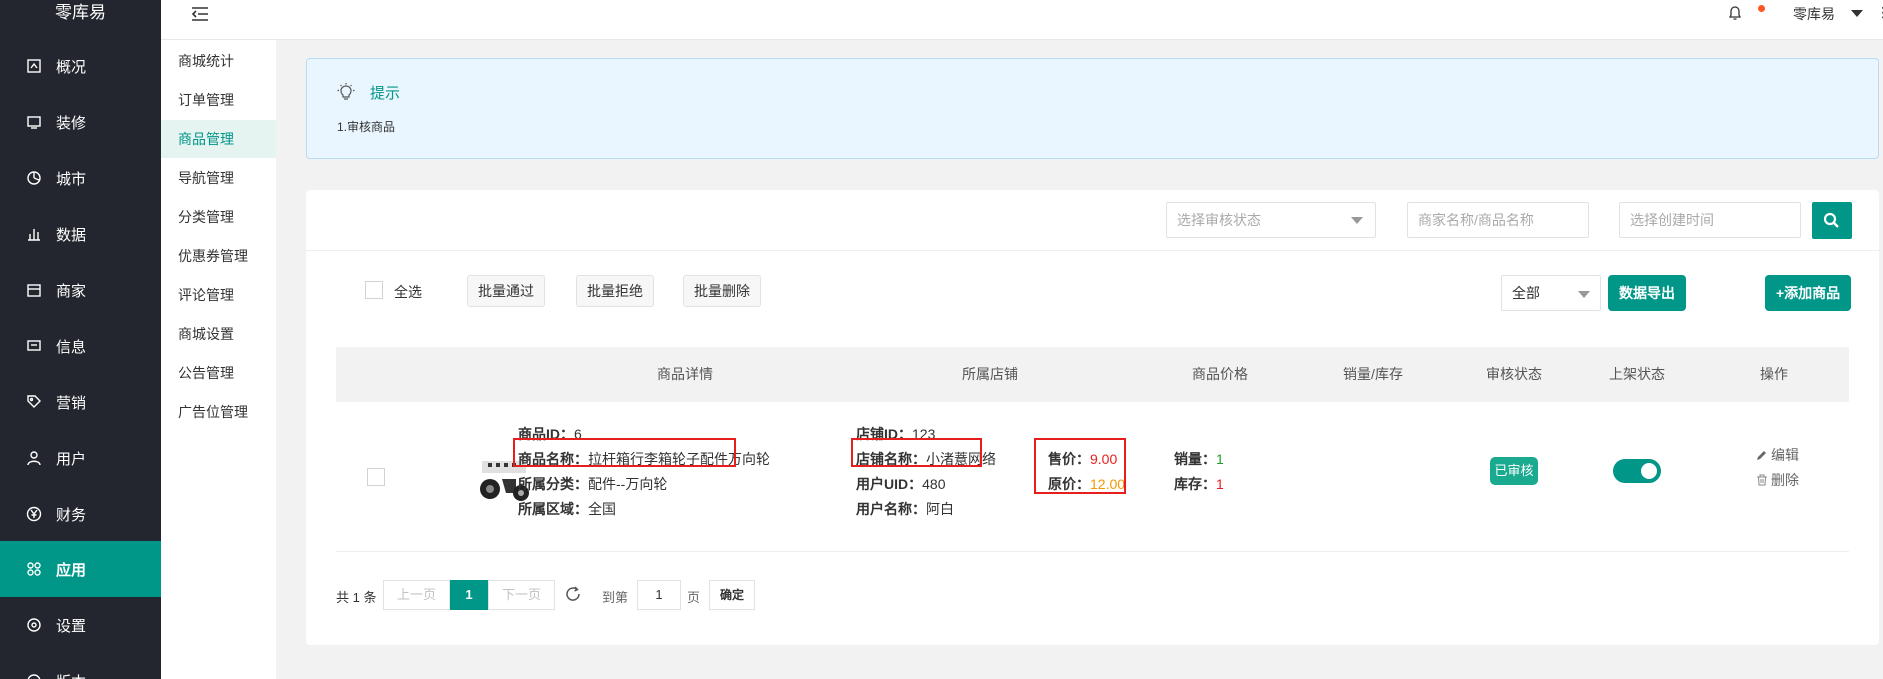  What do you see at coordinates (1647, 293) in the screenshot?
I see `export-button: 数据导出` at bounding box center [1647, 293].